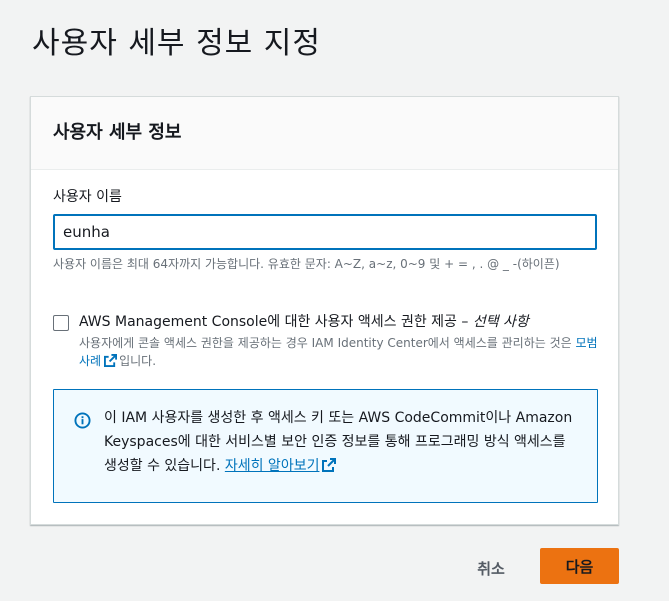 This screenshot has width=669, height=601. I want to click on optional-tag: 선택 사항, so click(500, 322).